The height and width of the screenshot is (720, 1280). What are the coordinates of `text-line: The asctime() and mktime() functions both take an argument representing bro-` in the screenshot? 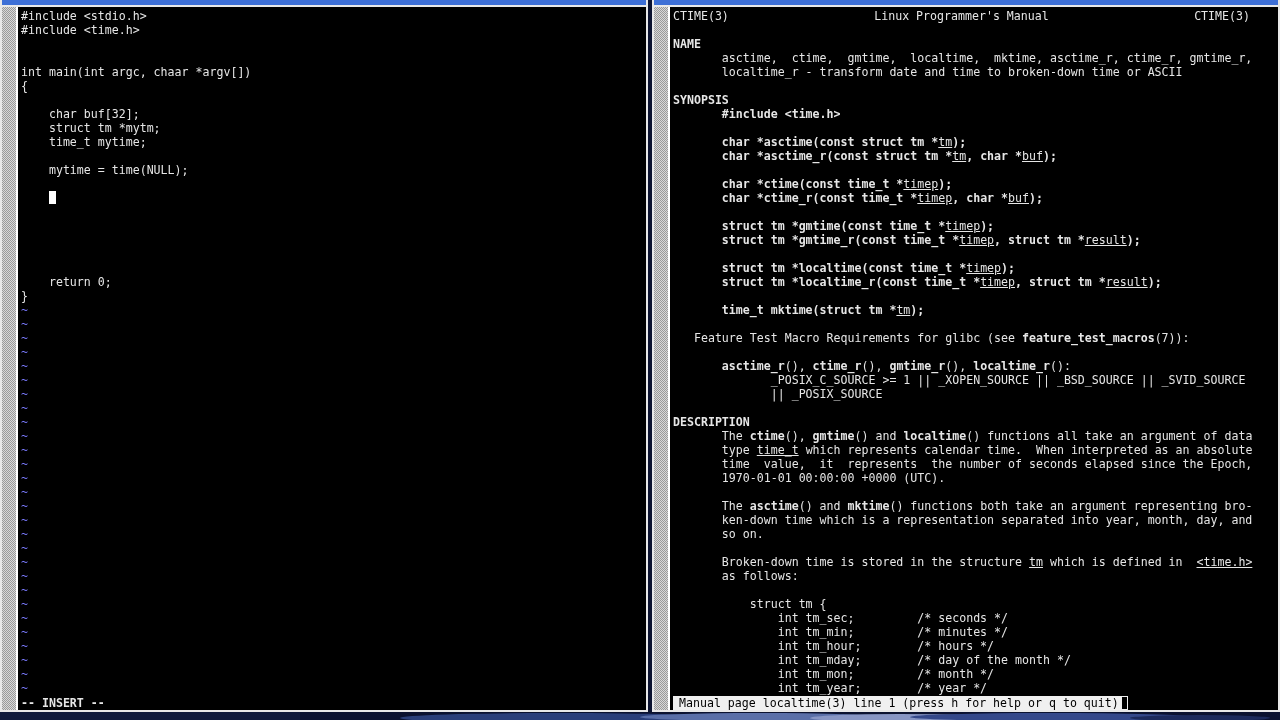 It's located at (986, 506).